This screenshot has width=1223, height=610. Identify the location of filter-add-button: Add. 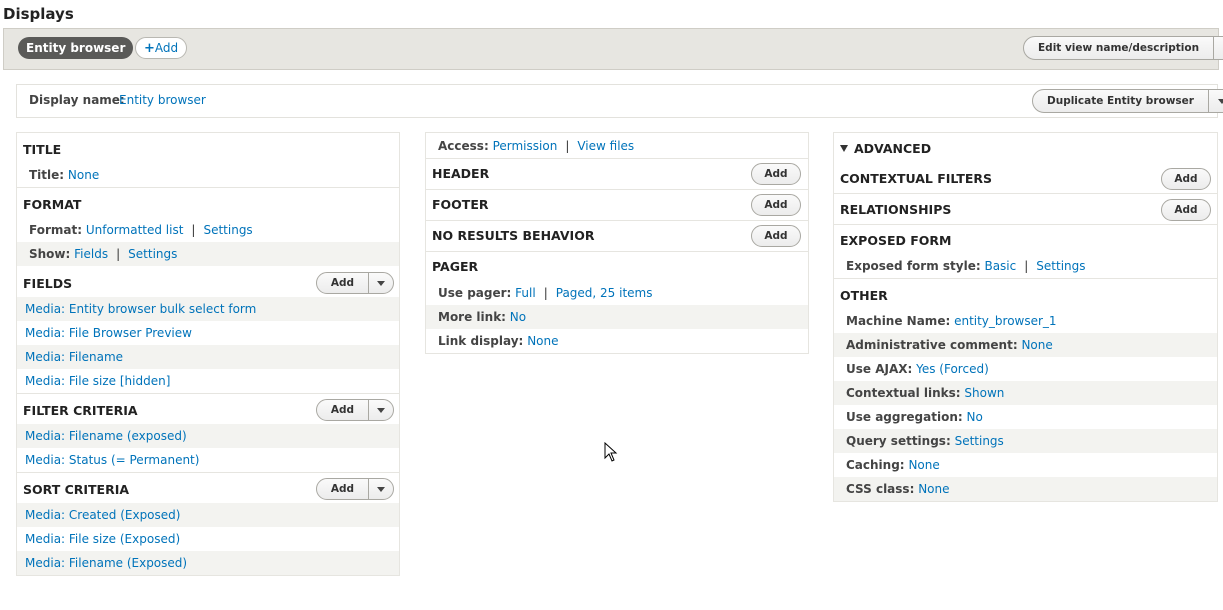
(355, 410).